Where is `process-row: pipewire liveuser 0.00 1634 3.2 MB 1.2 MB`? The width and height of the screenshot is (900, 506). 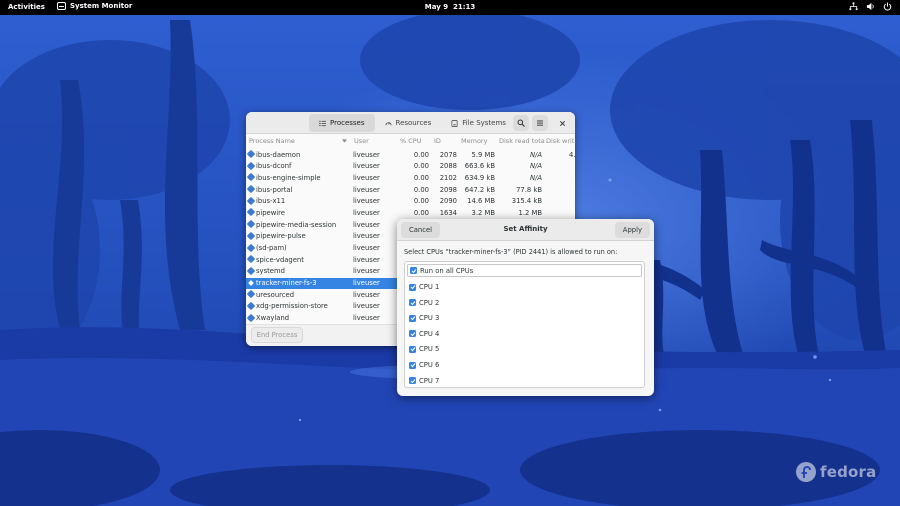 process-row: pipewire liveuser 0.00 1634 3.2 MB 1.2 MB is located at coordinates (410, 213).